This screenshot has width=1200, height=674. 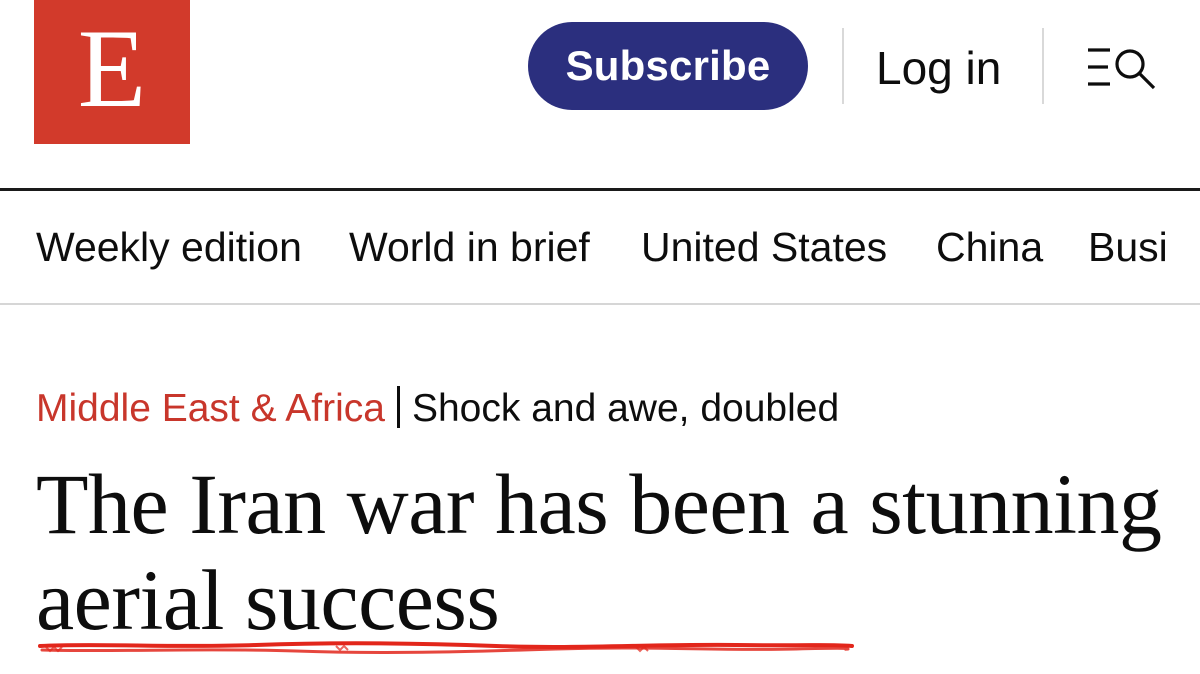 What do you see at coordinates (469, 247) in the screenshot?
I see `nav-item-world-in-brief: World in brief` at bounding box center [469, 247].